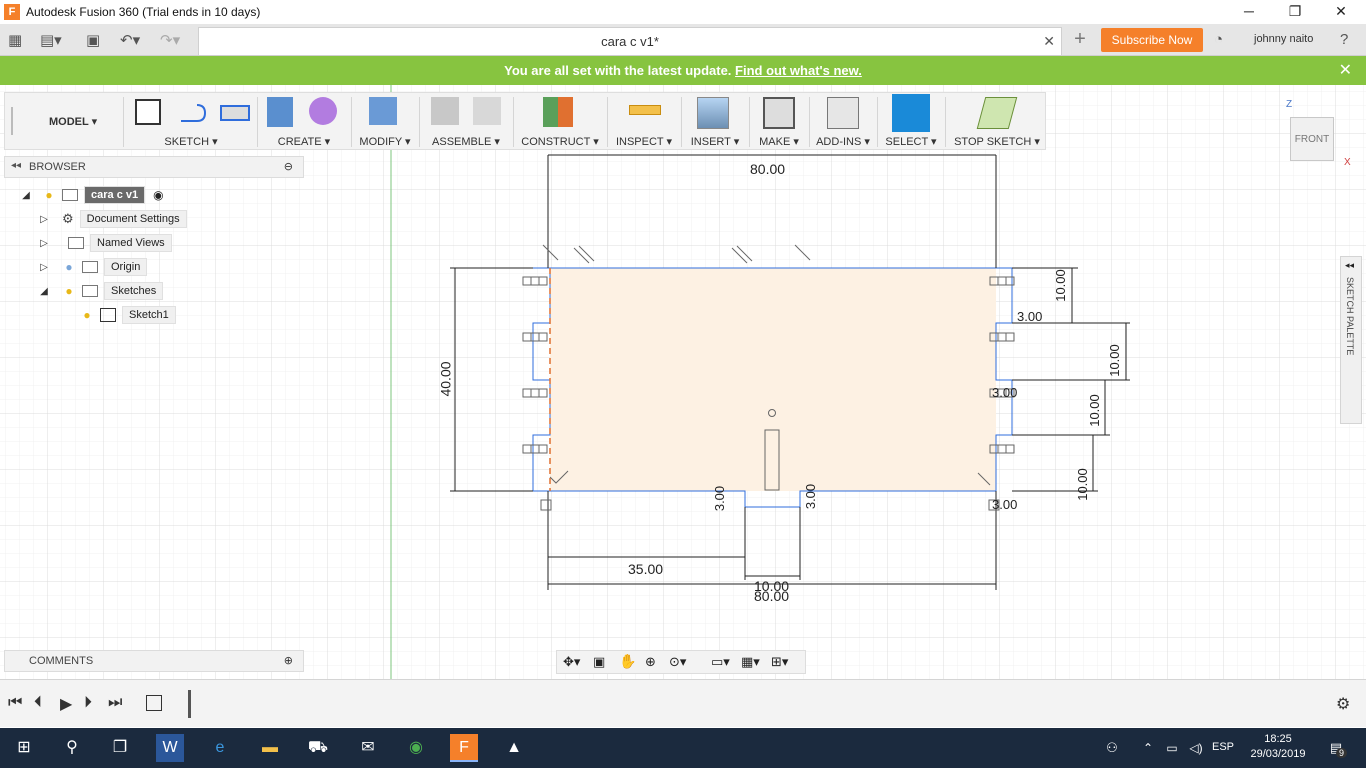 The image size is (1366, 768). What do you see at coordinates (771, 596) in the screenshot?
I see `dimension-bottom-width: 80.00` at bounding box center [771, 596].